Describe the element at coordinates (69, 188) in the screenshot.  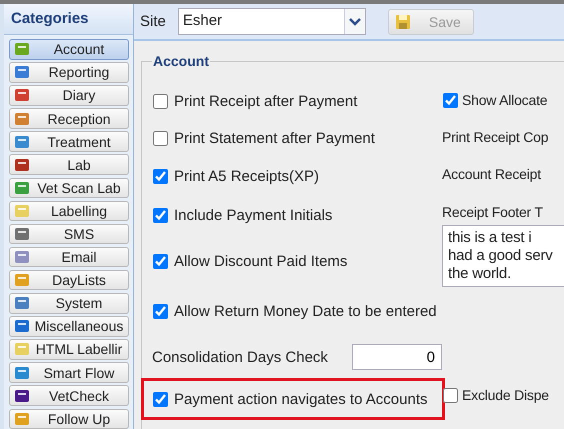
I see `category-button: Vet Scan Lab` at that location.